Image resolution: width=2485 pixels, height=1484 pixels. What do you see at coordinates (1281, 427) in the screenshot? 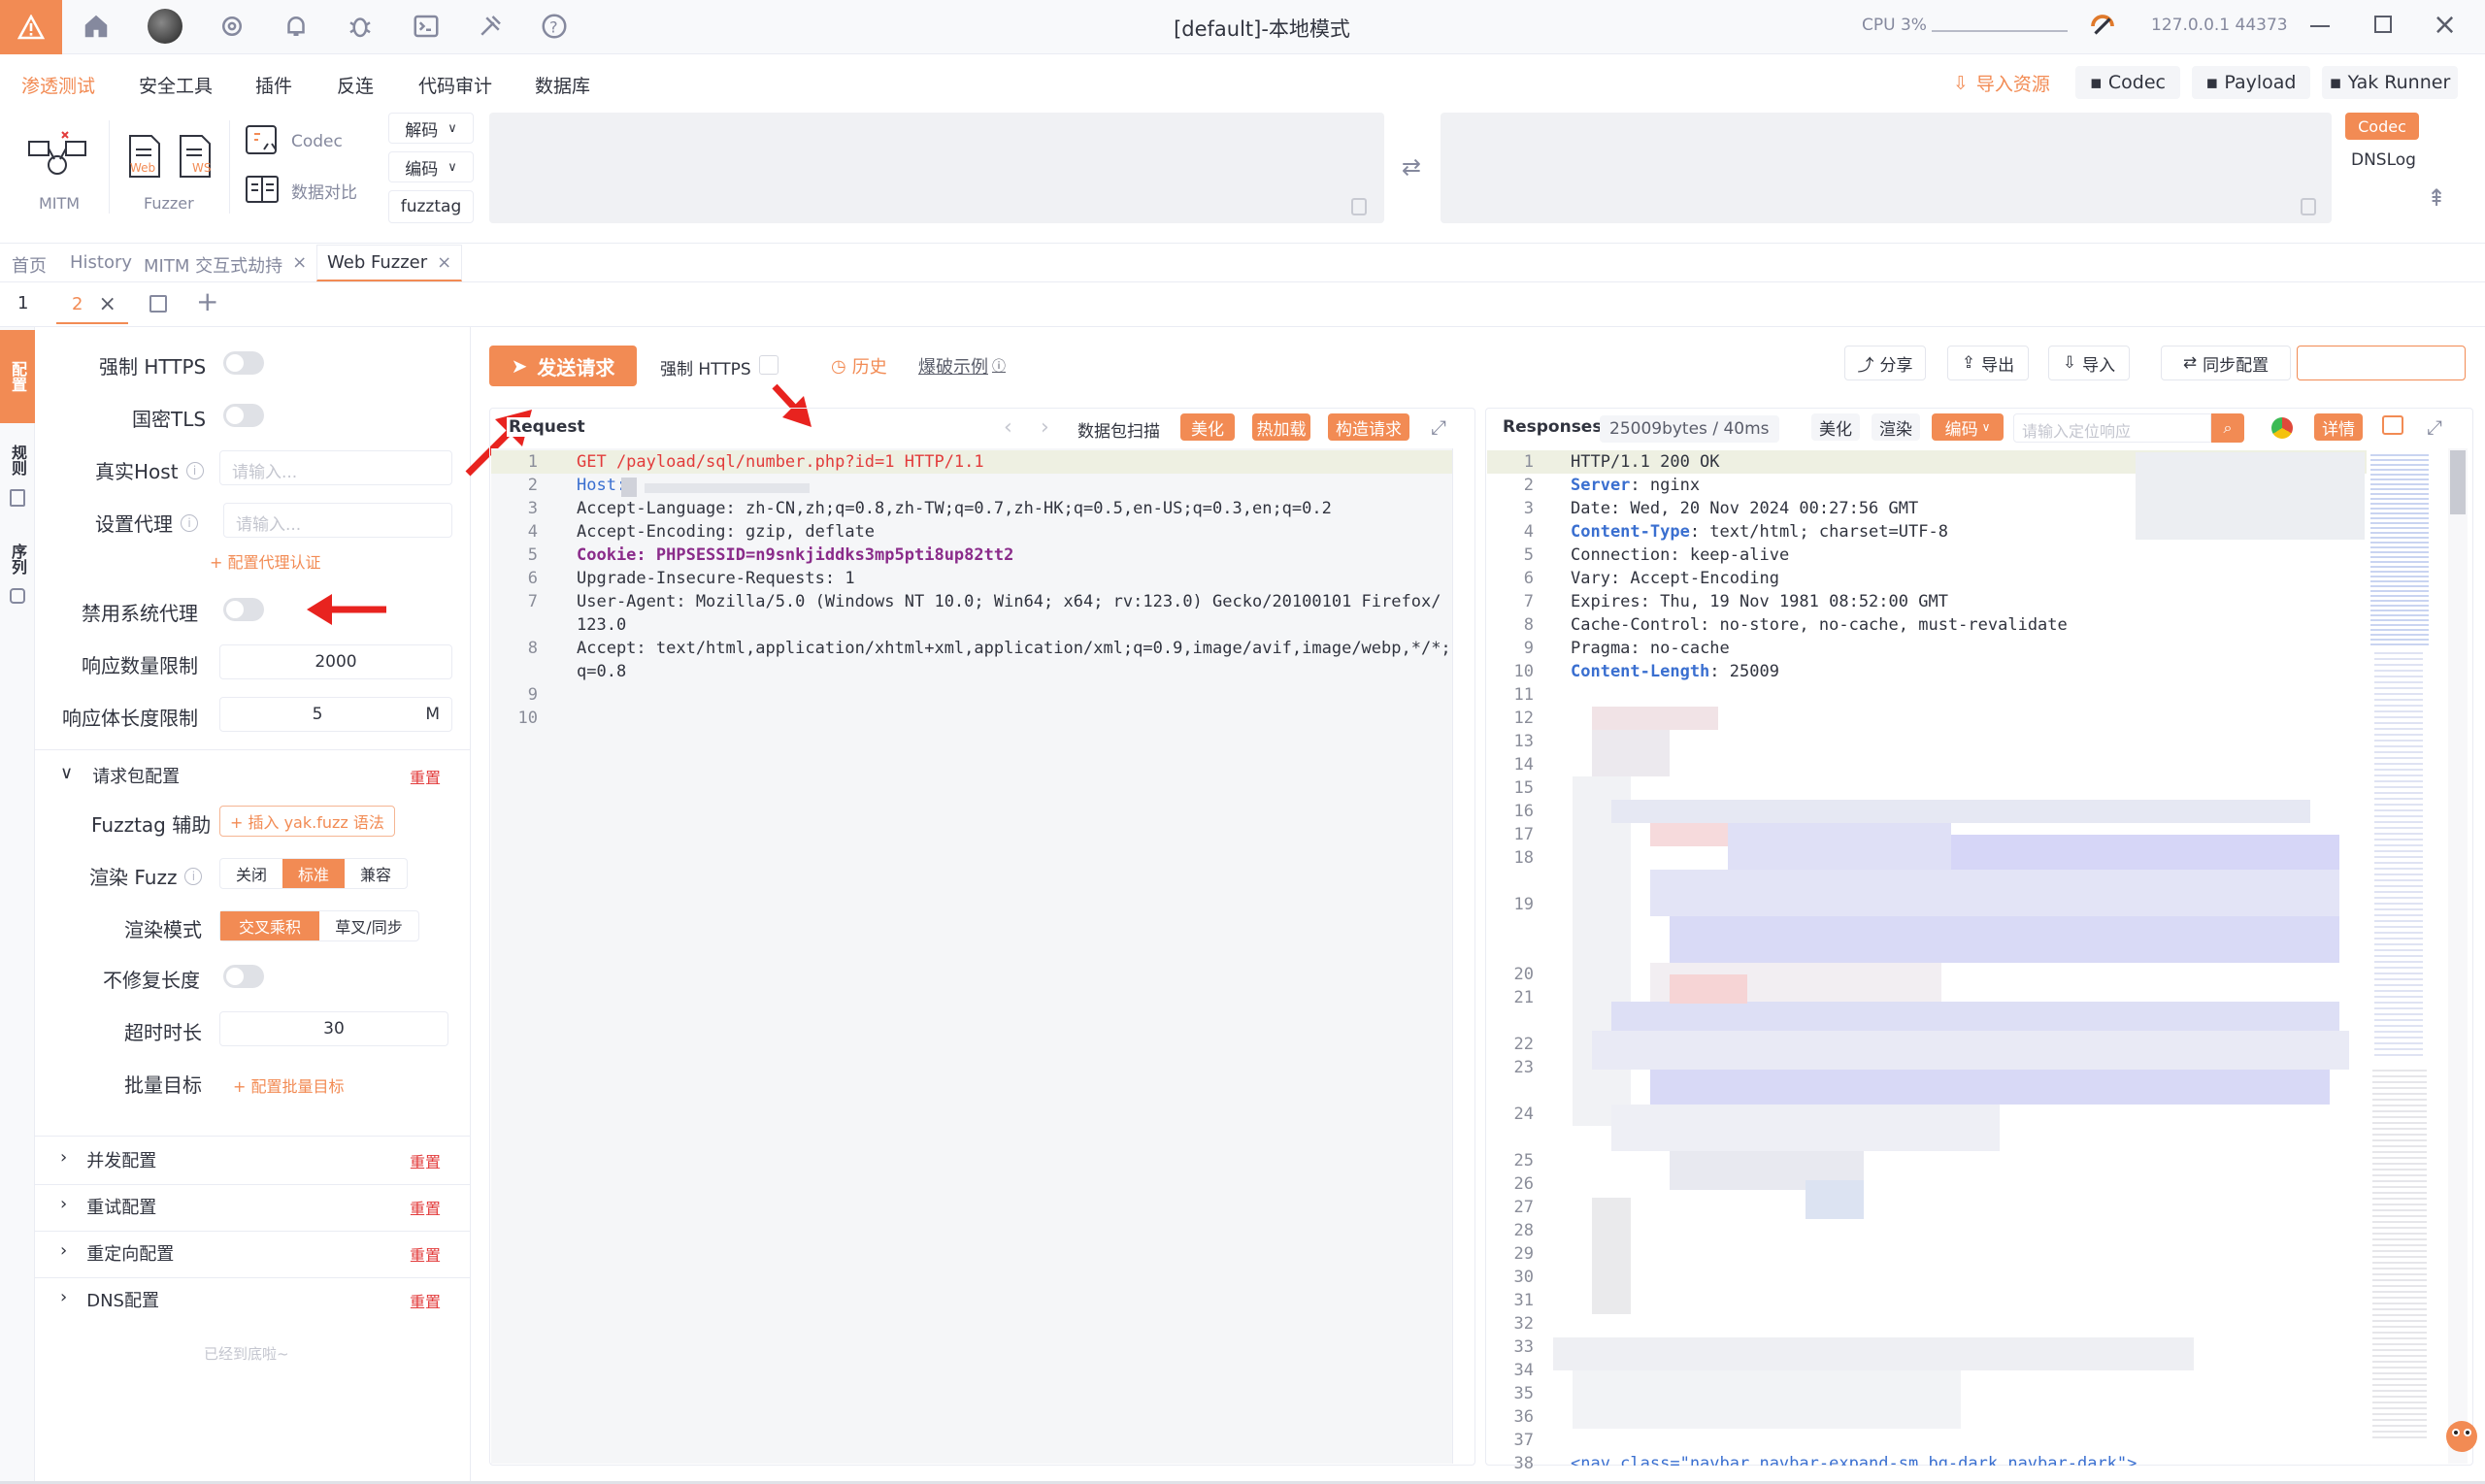
I see `hotload-button: 热加载` at bounding box center [1281, 427].